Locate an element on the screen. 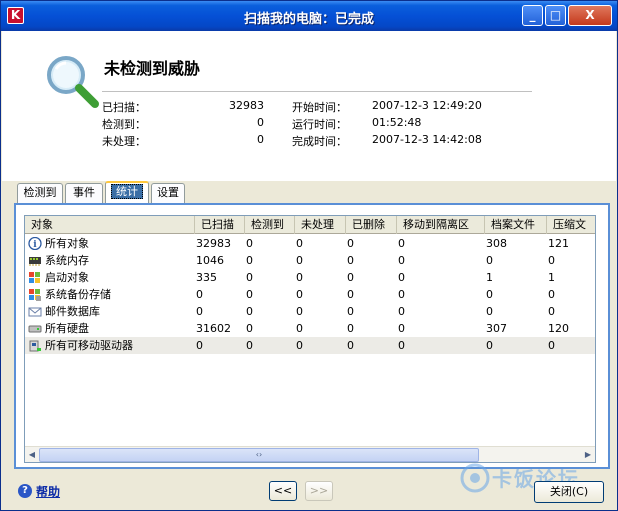  close-window-button: X is located at coordinates (590, 15).